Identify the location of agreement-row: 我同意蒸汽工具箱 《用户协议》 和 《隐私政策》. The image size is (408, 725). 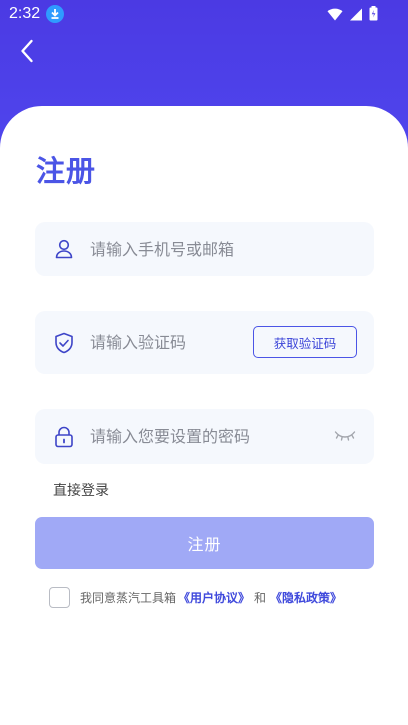
(195, 597).